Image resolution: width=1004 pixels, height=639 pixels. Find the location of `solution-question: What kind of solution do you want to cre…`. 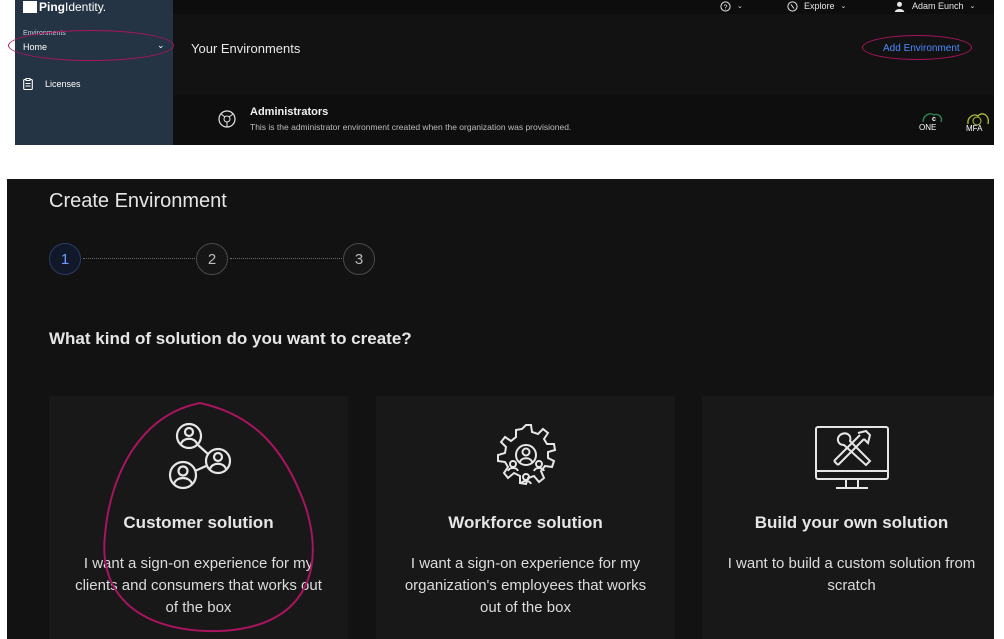

solution-question: What kind of solution do you want to cre… is located at coordinates (230, 338).